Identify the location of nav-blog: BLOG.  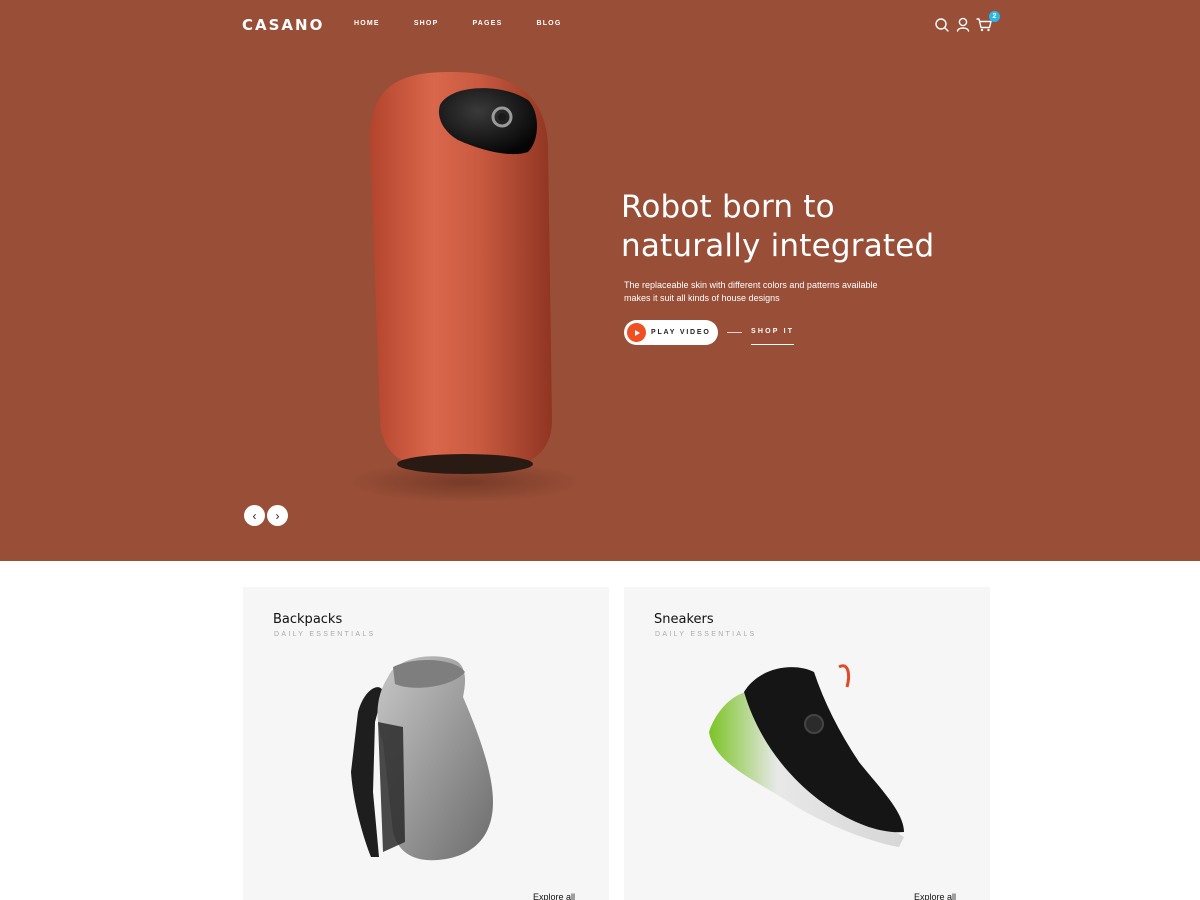
(548, 23).